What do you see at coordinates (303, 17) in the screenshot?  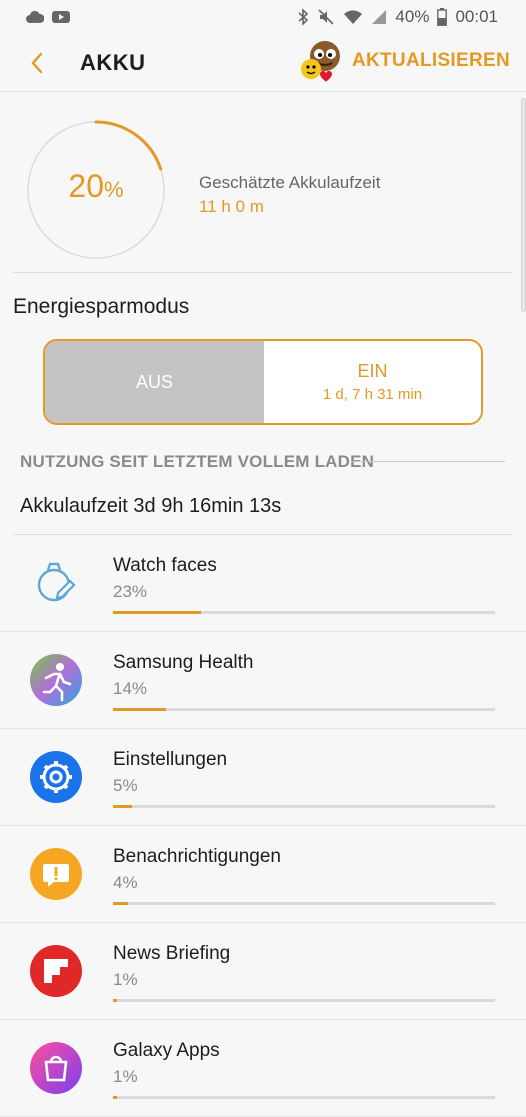 I see `bluetooth-icon` at bounding box center [303, 17].